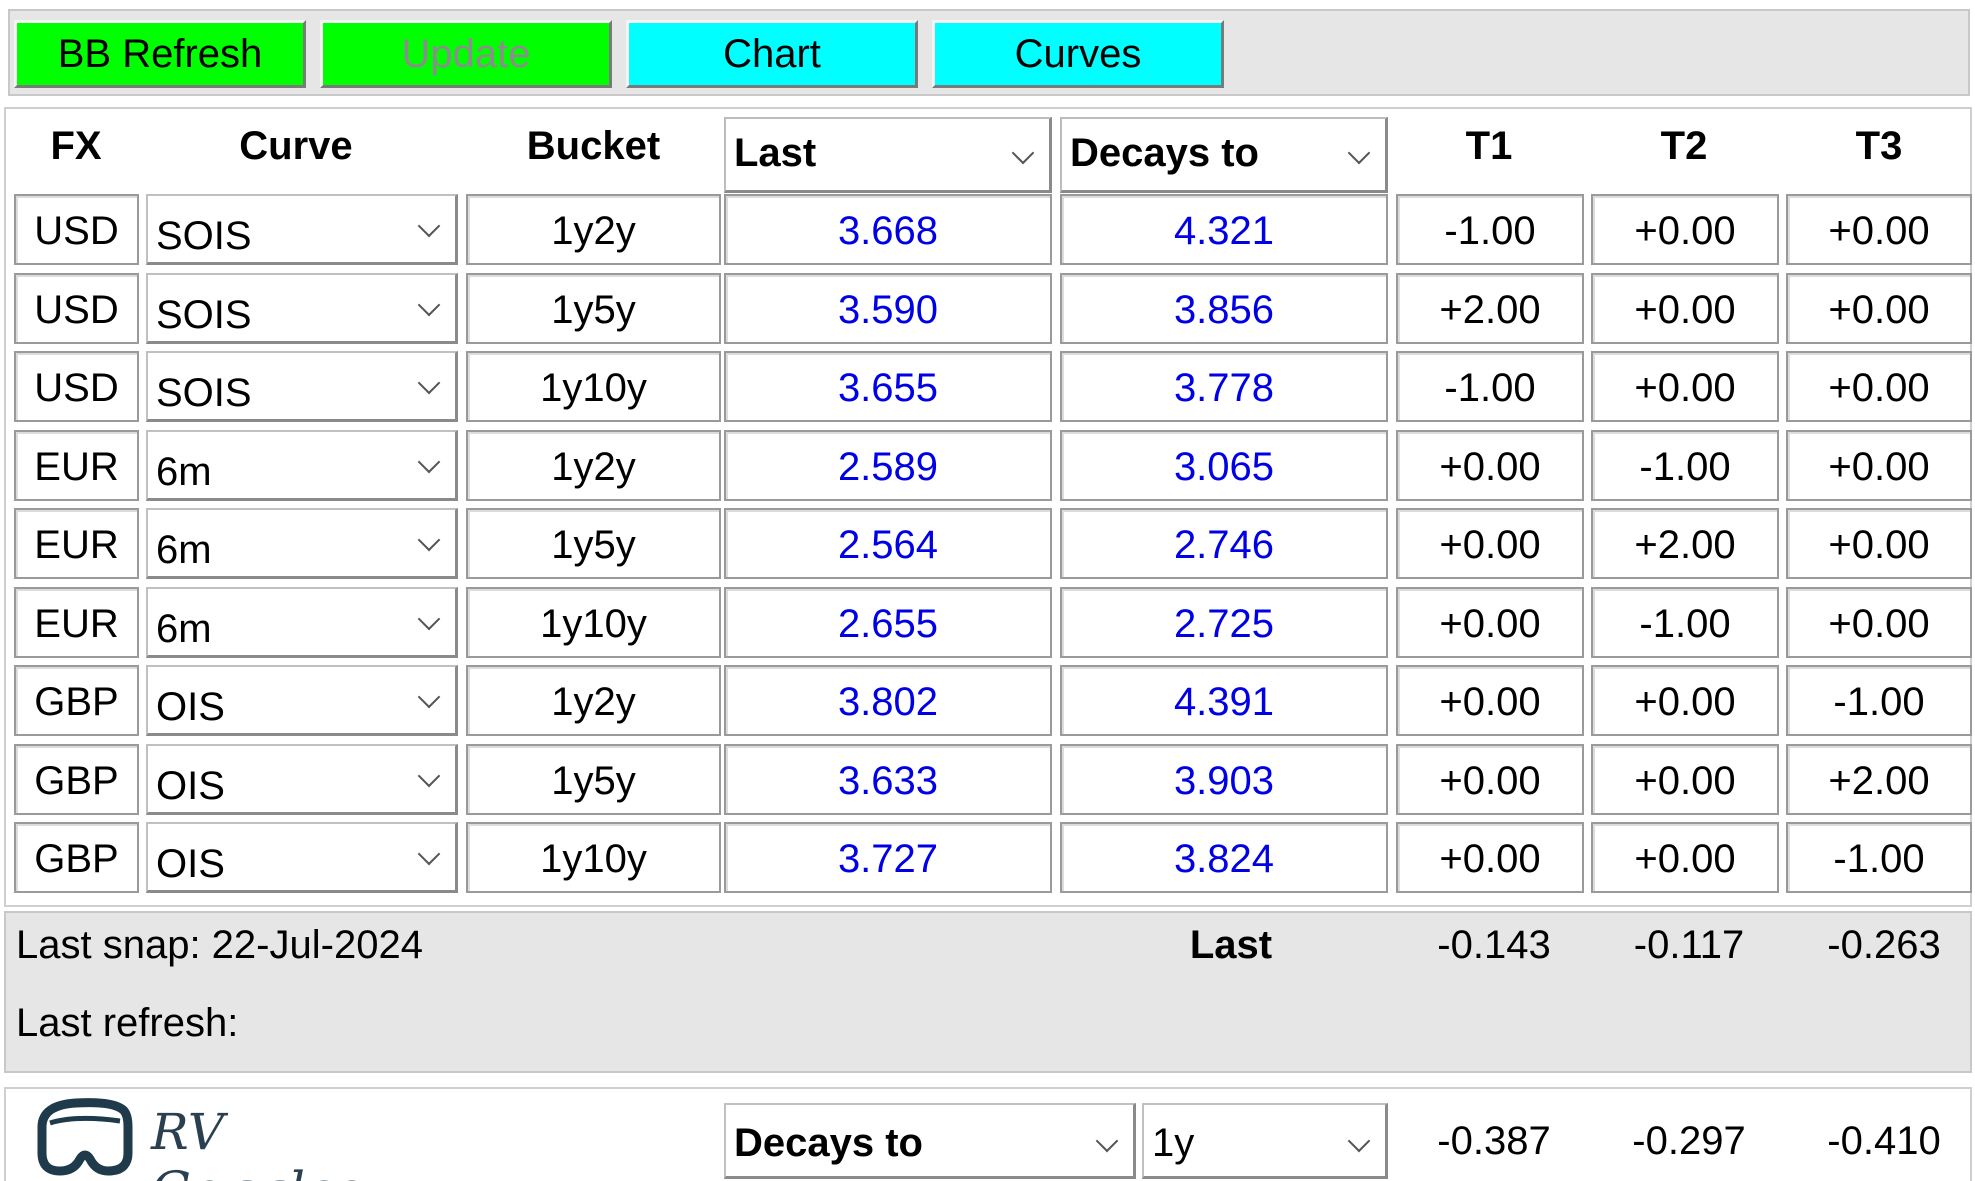 The height and width of the screenshot is (1181, 1975). I want to click on decays-cell: 3.778, so click(1224, 386).